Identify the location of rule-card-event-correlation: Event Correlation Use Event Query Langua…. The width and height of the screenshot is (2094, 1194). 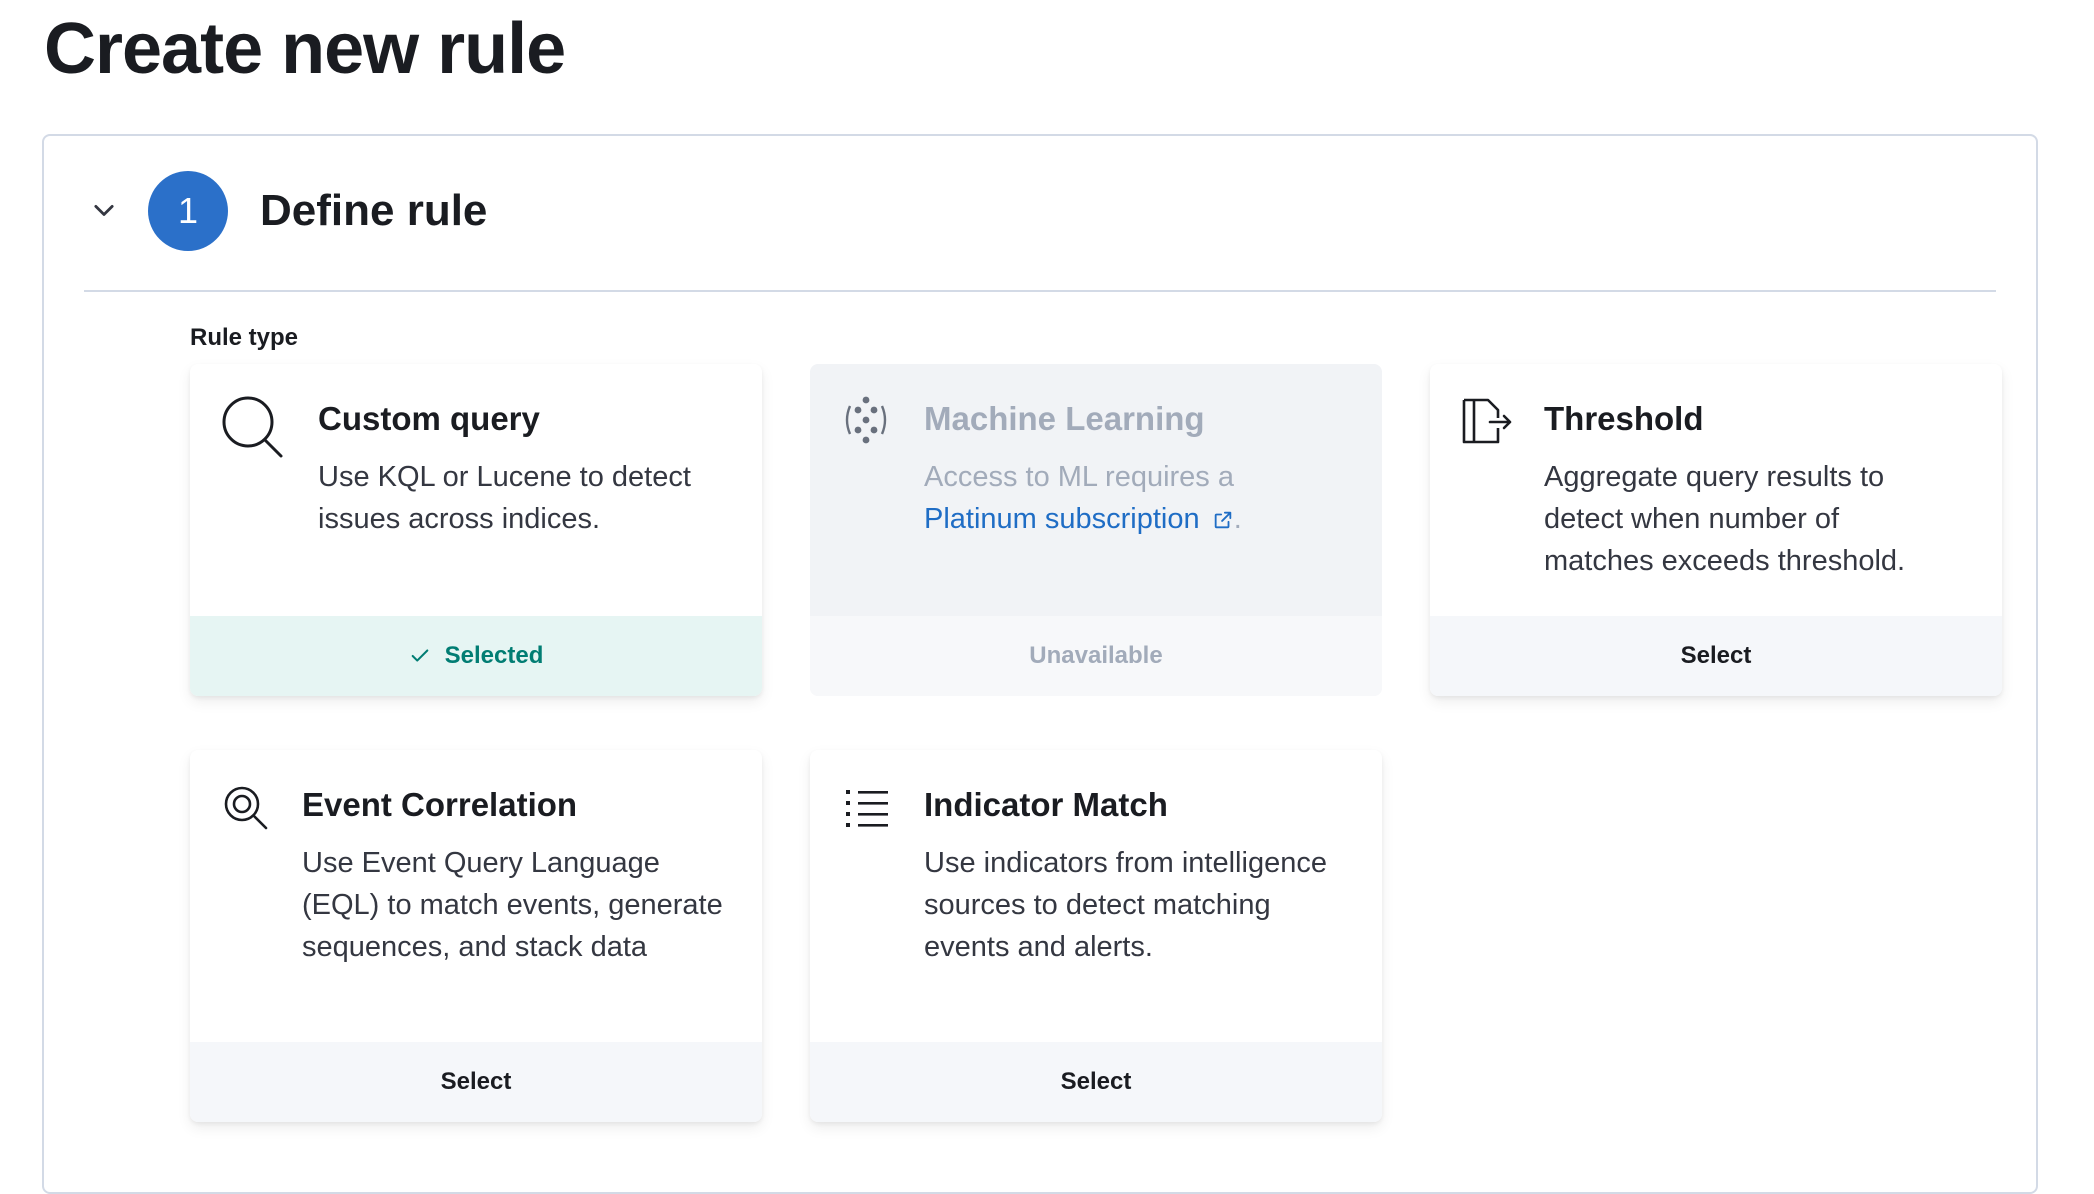
(476, 936).